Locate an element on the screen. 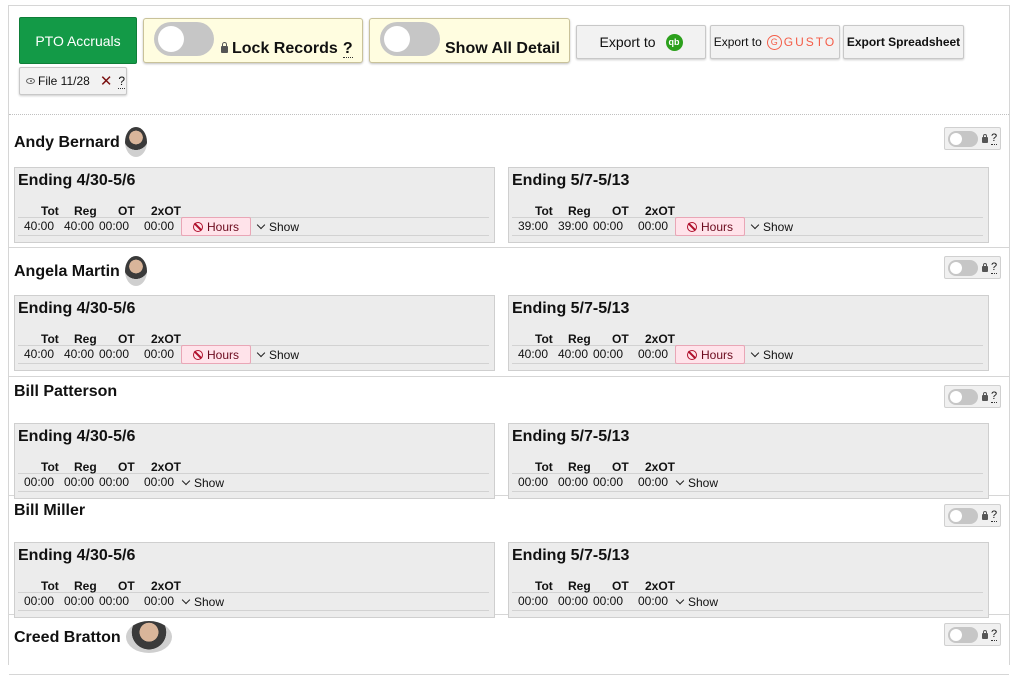 Image resolution: width=1016 pixels, height=675 pixels. gusto-logo-icon: G is located at coordinates (774, 42).